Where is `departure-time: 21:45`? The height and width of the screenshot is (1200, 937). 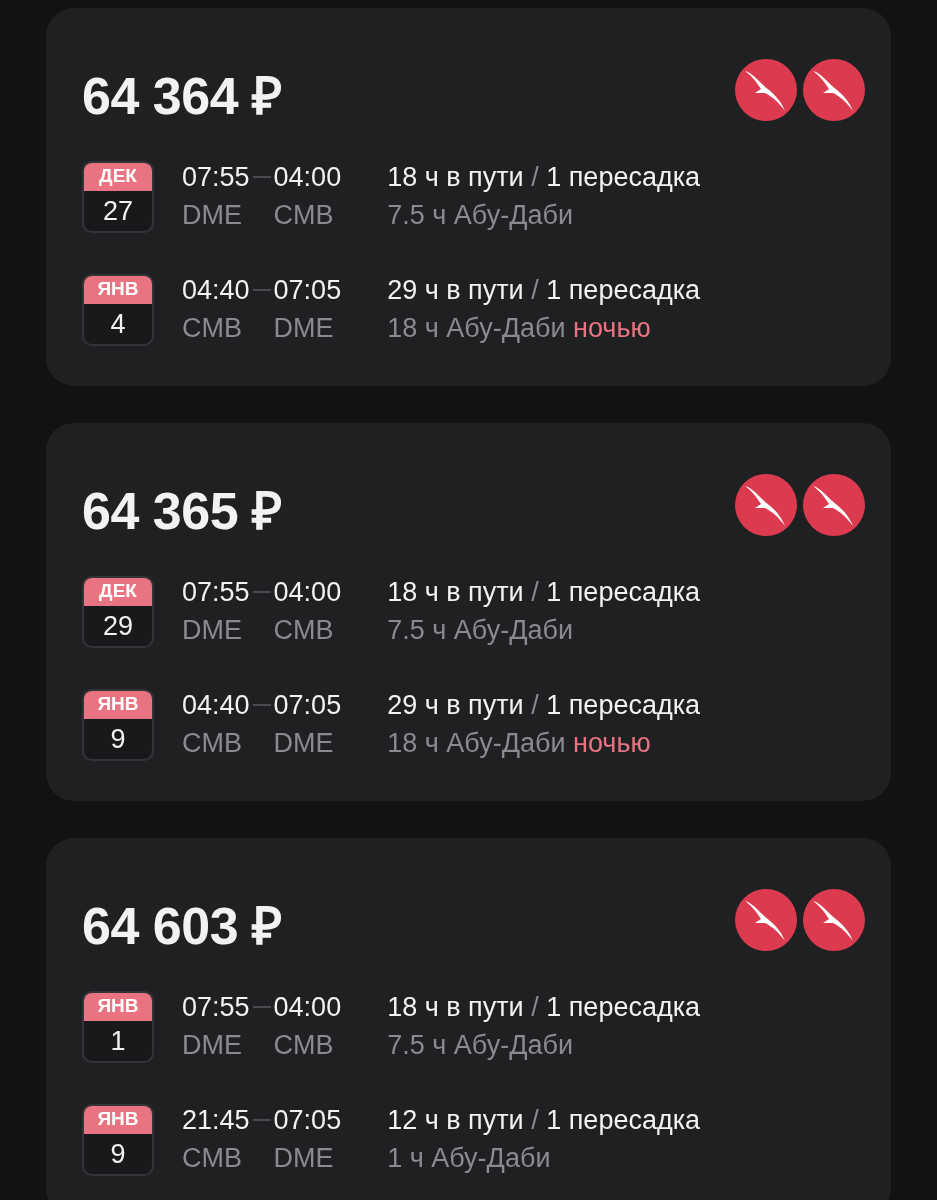 departure-time: 21:45 is located at coordinates (216, 1120).